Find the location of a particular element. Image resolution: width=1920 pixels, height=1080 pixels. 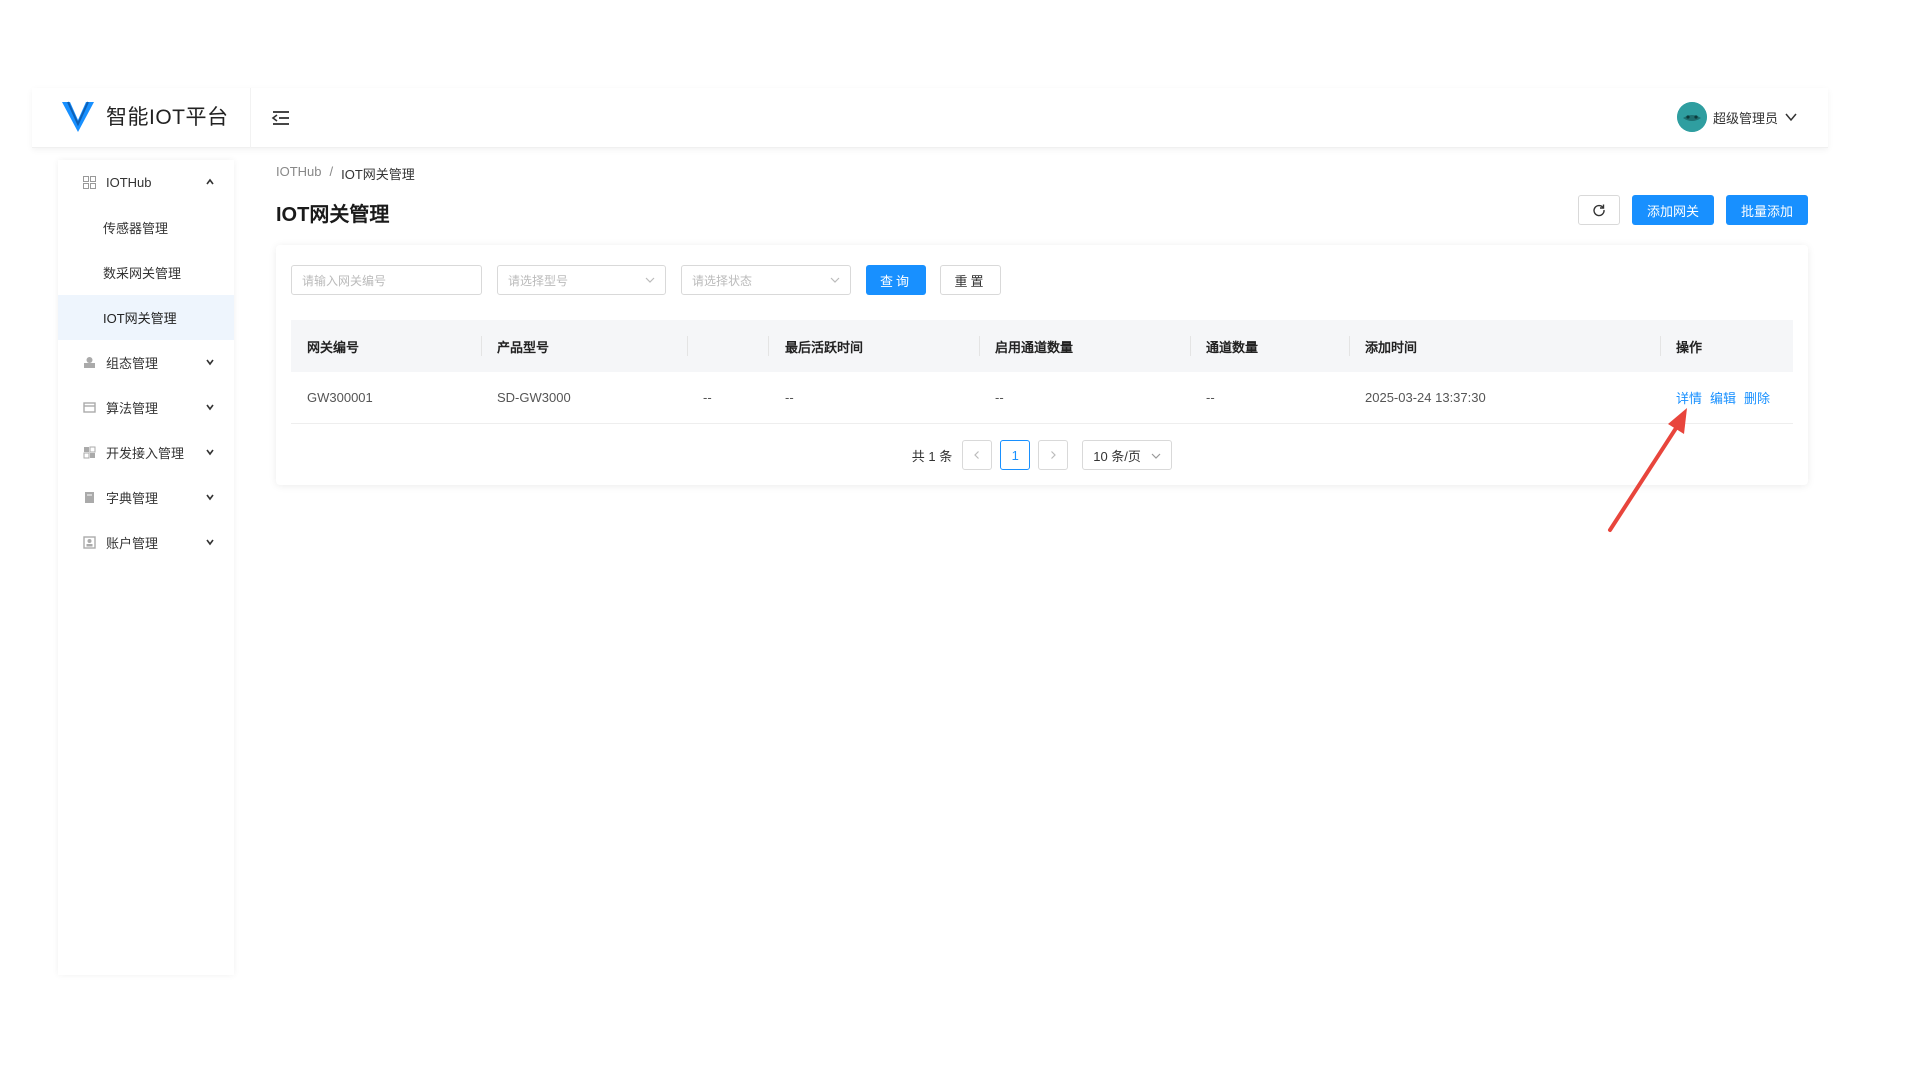

sidebar-item-config: 组态管理 is located at coordinates (146, 362).